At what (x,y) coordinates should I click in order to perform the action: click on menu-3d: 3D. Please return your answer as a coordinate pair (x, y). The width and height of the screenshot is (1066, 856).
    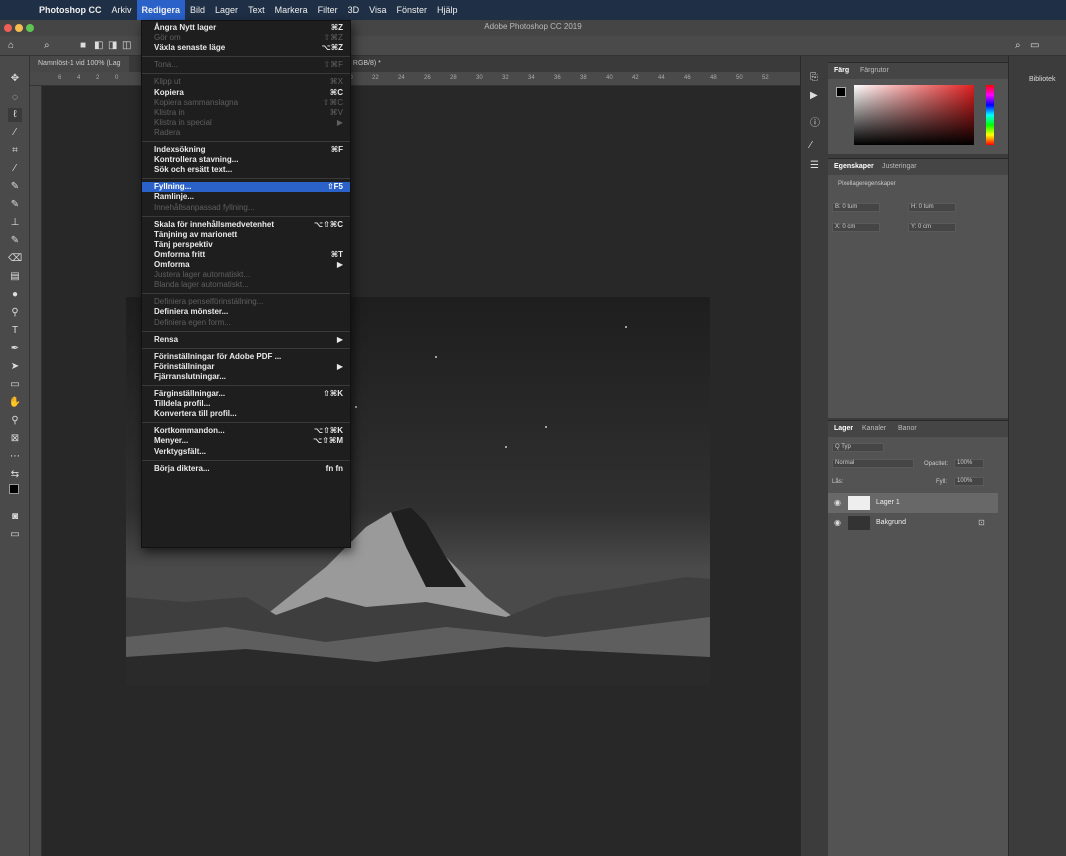
    Looking at the image, I should click on (354, 10).